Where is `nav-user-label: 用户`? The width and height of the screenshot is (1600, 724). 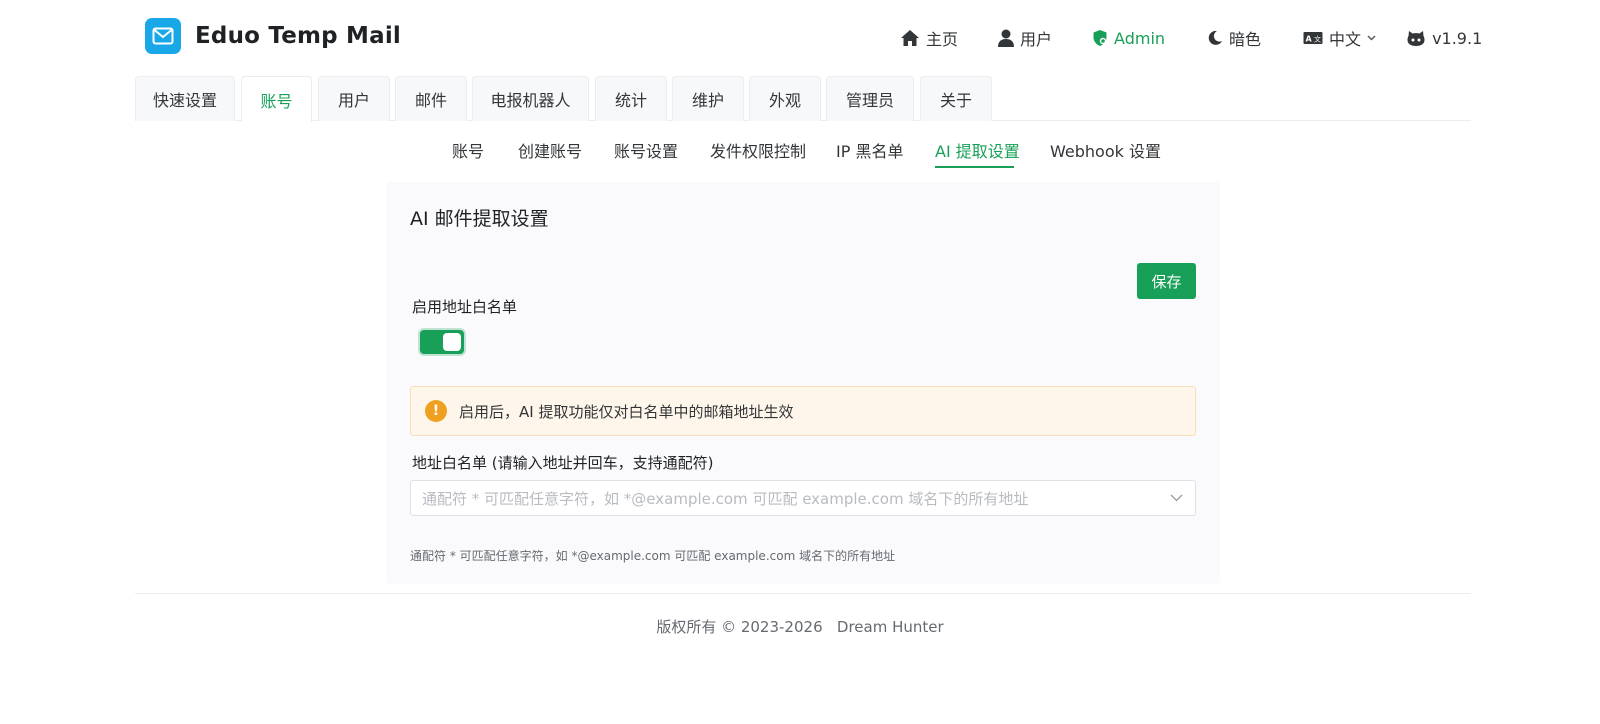 nav-user-label: 用户 is located at coordinates (1036, 39).